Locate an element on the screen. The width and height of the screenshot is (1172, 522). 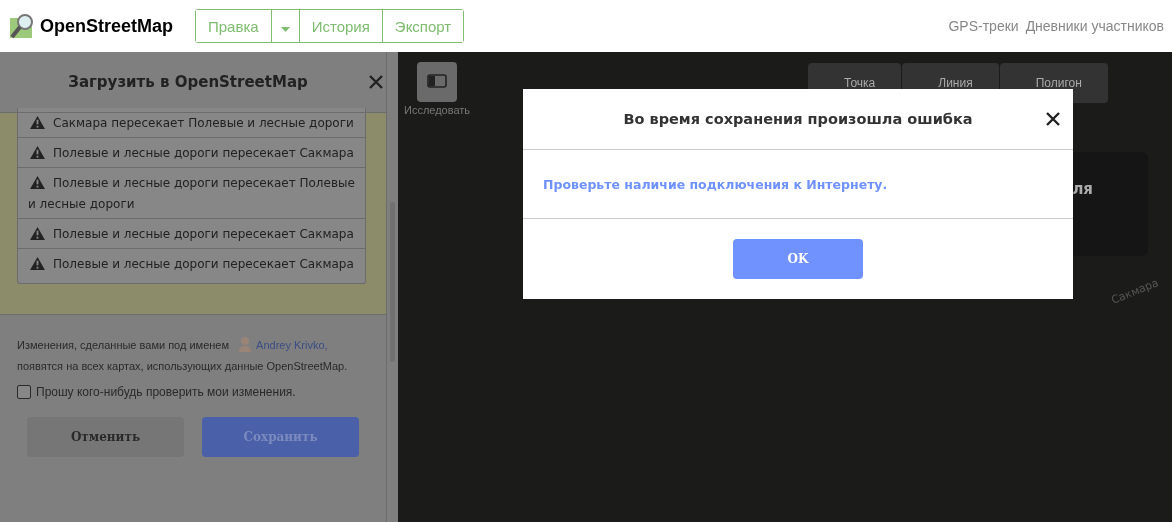
error-message: Проверьте наличие подключения к Интернету. is located at coordinates (715, 184).